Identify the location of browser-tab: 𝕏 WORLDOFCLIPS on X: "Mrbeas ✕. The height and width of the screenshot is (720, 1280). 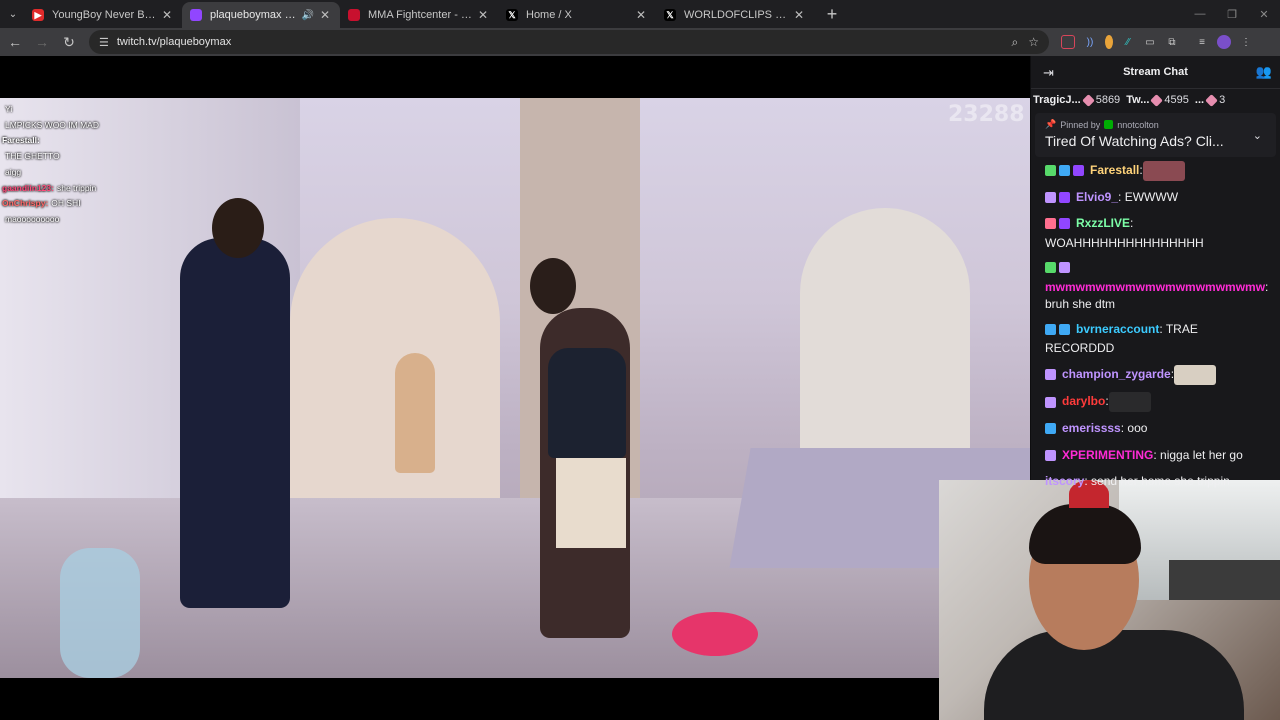
(735, 15).